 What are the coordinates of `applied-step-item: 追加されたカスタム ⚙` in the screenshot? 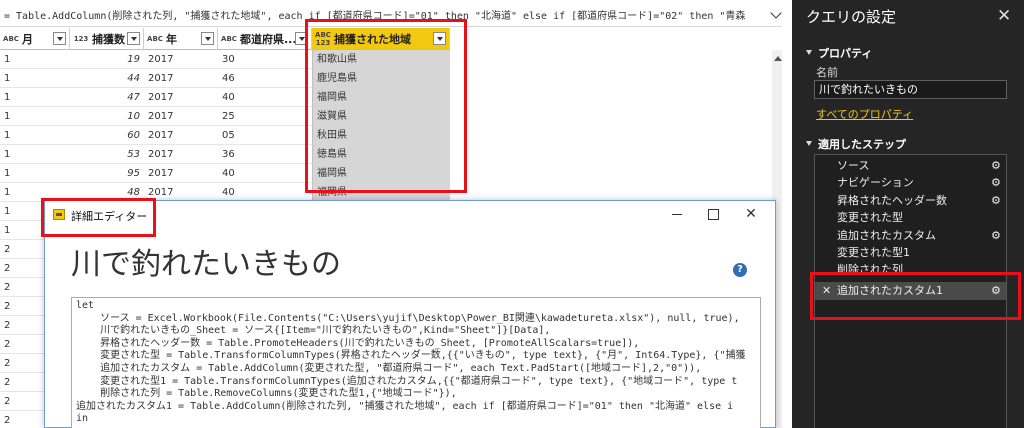 It's located at (910, 236).